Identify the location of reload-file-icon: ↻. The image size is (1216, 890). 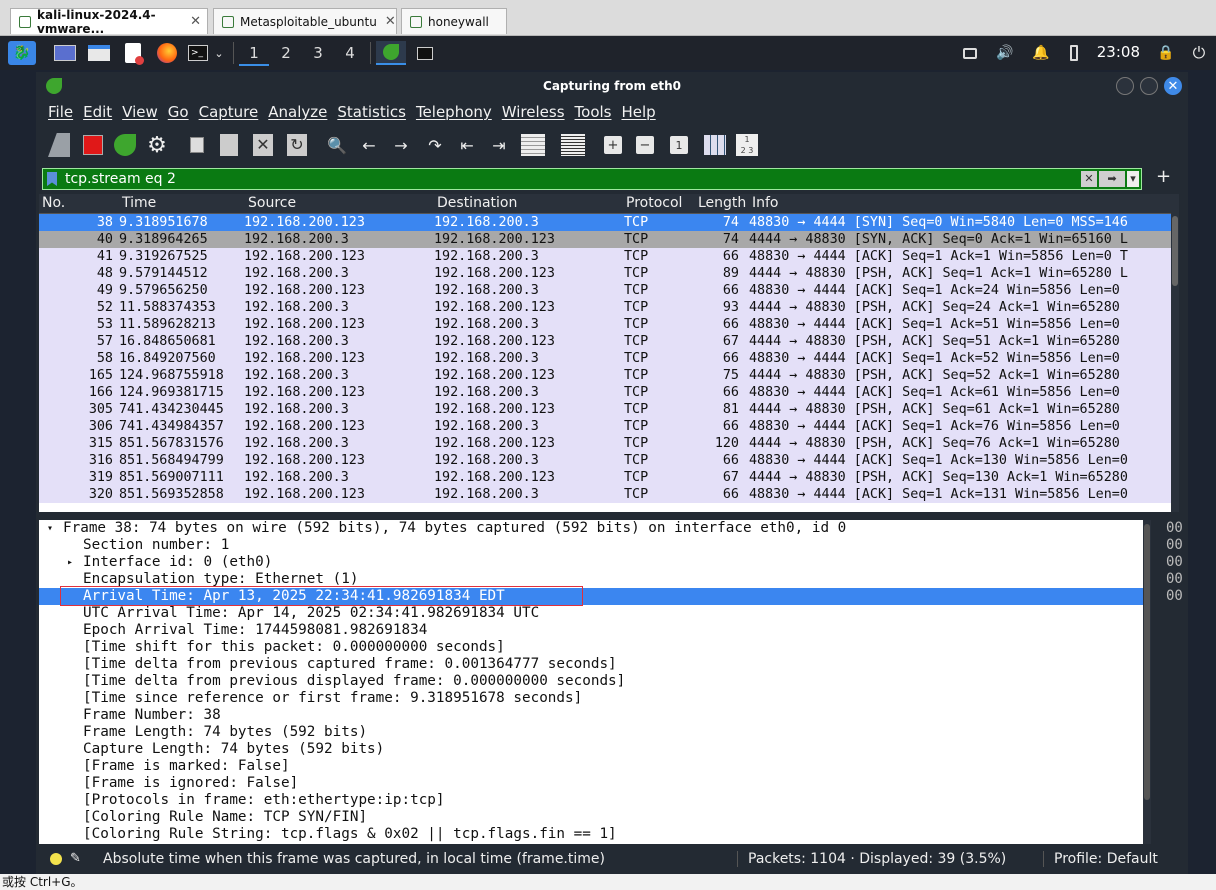
(297, 145).